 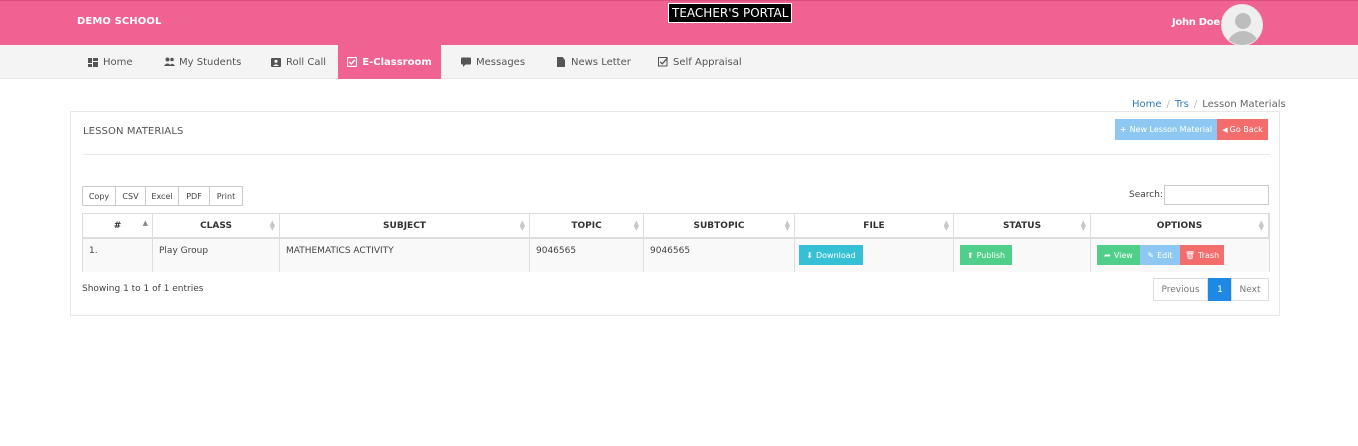 I want to click on avatar-head-shape, so click(x=1243, y=21).